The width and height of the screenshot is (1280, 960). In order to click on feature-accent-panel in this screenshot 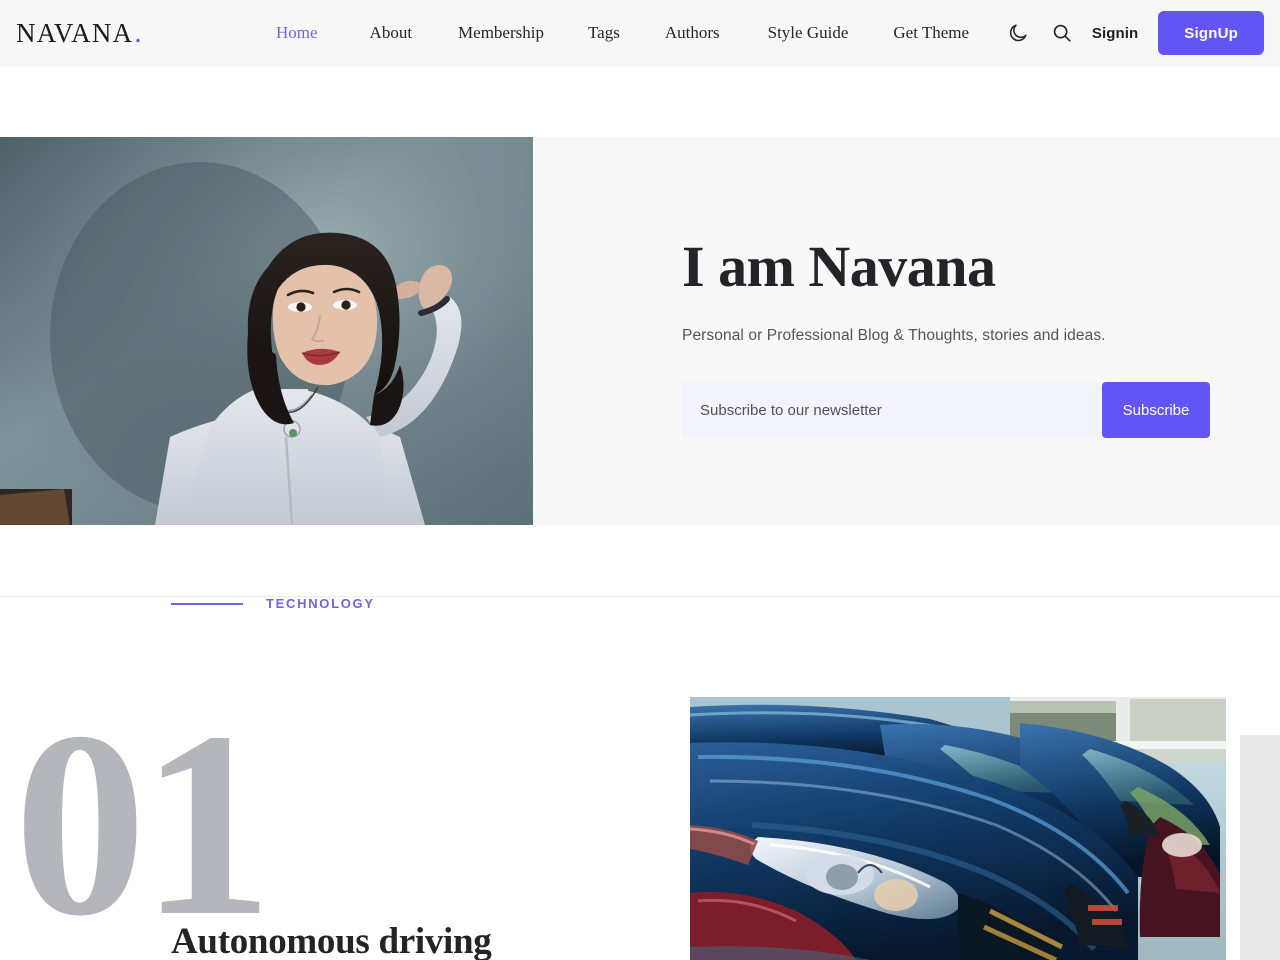, I will do `click(1260, 847)`.